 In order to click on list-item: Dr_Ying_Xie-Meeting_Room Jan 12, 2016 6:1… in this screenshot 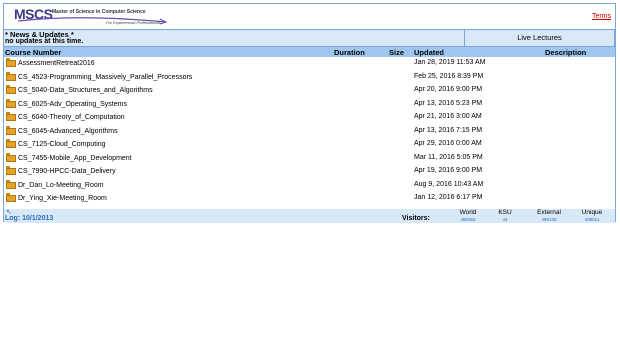, I will do `click(309, 199)`.